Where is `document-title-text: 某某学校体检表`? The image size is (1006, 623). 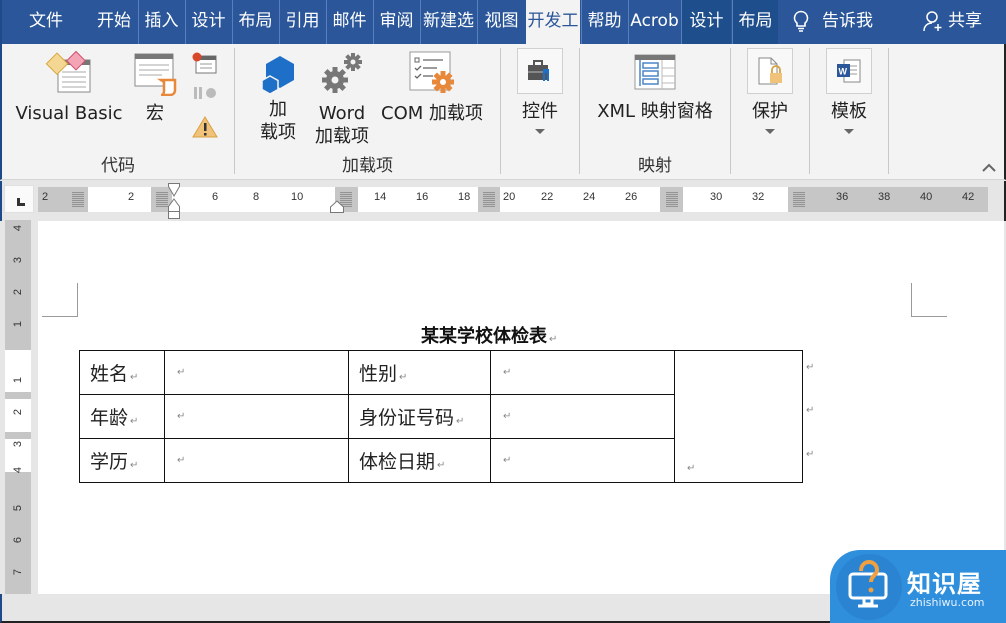
document-title-text: 某某学校体检表 is located at coordinates (484, 336).